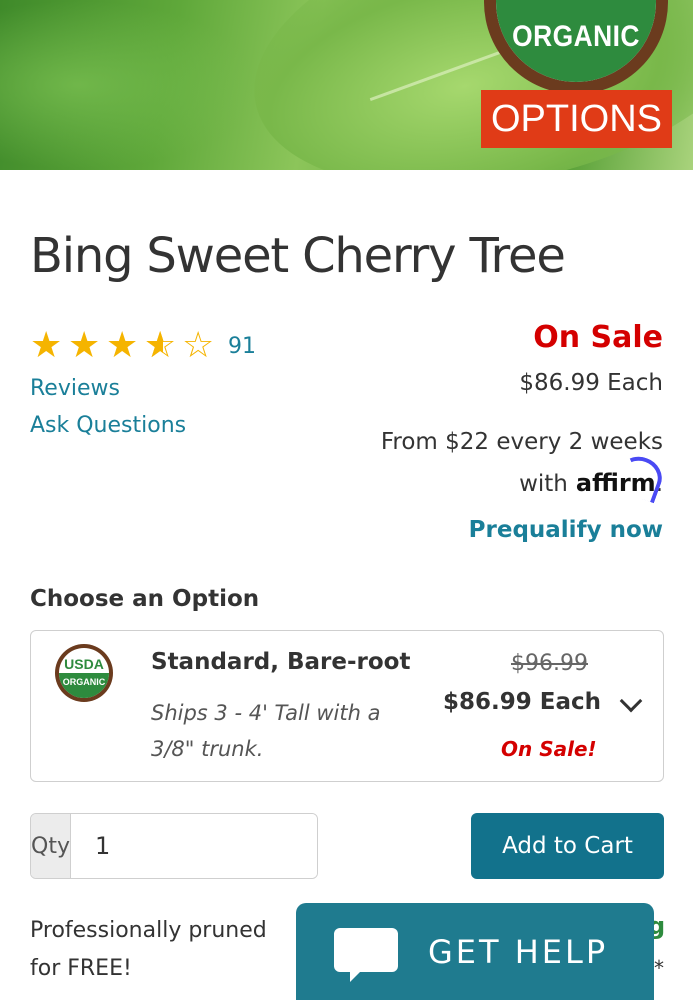  Describe the element at coordinates (160, 345) in the screenshot. I see `star-half-icon: ☆ ★` at that location.